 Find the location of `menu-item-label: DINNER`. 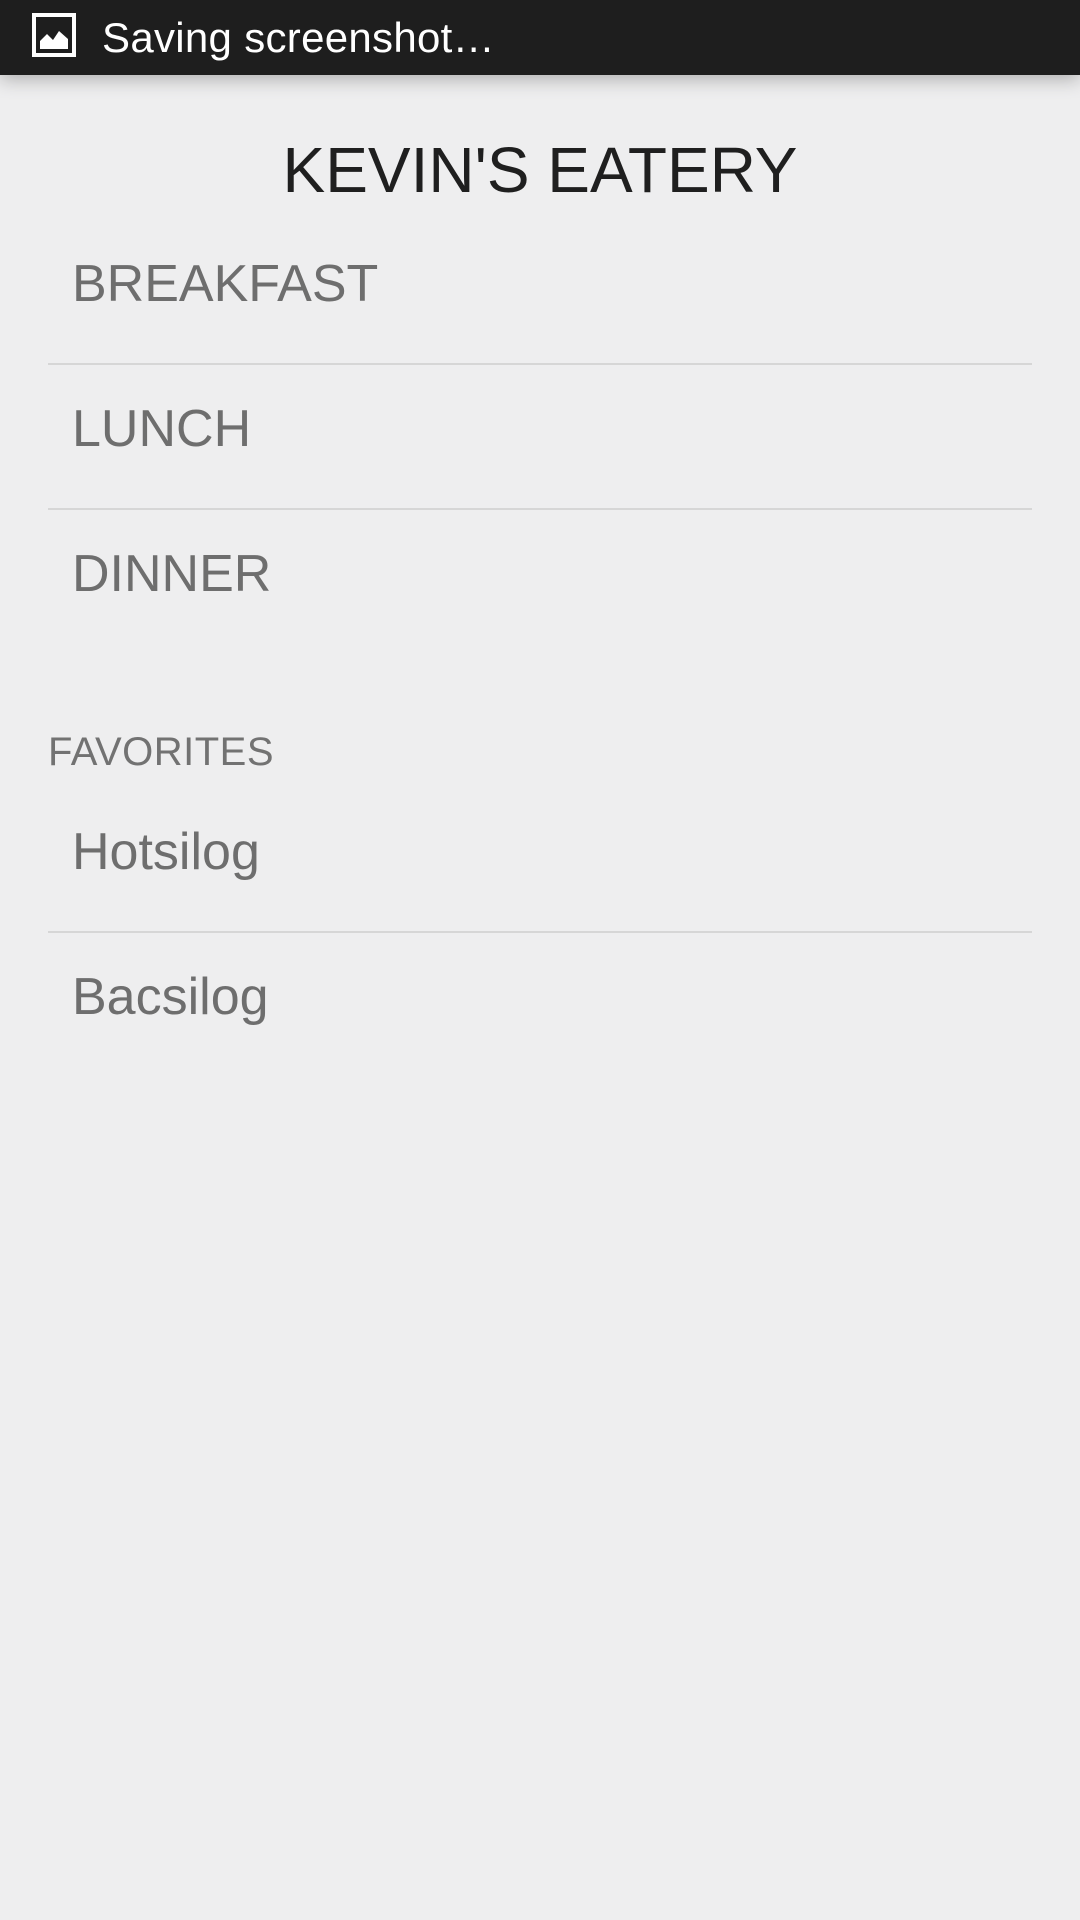

menu-item-label: DINNER is located at coordinates (172, 574).